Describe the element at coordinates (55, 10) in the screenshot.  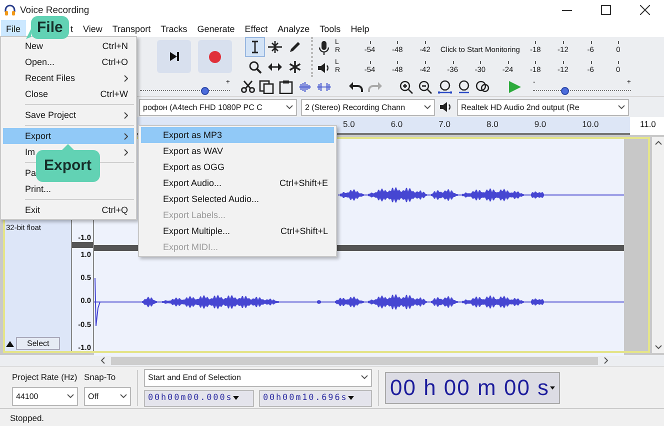
I see `window-title: Voice Recording` at that location.